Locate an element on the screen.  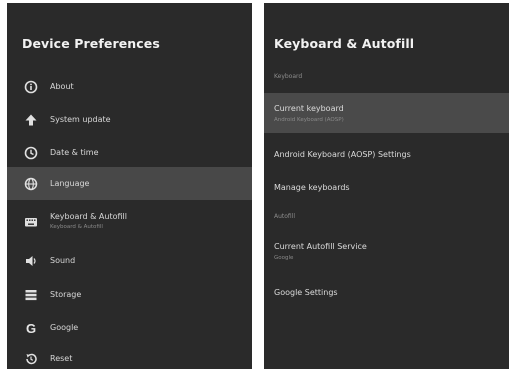
svg-text: G is located at coordinates (31, 328).